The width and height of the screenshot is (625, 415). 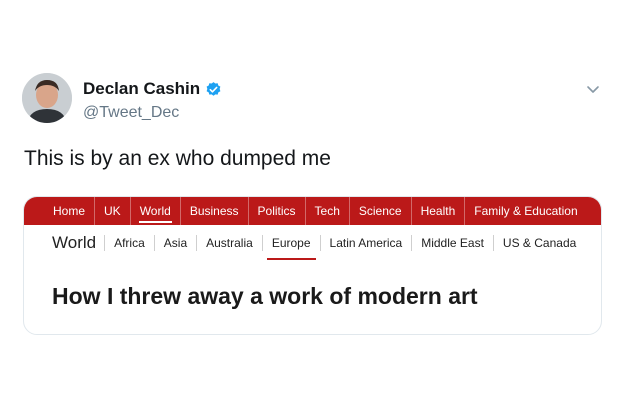 What do you see at coordinates (213, 89) in the screenshot?
I see `verified-badge-icon` at bounding box center [213, 89].